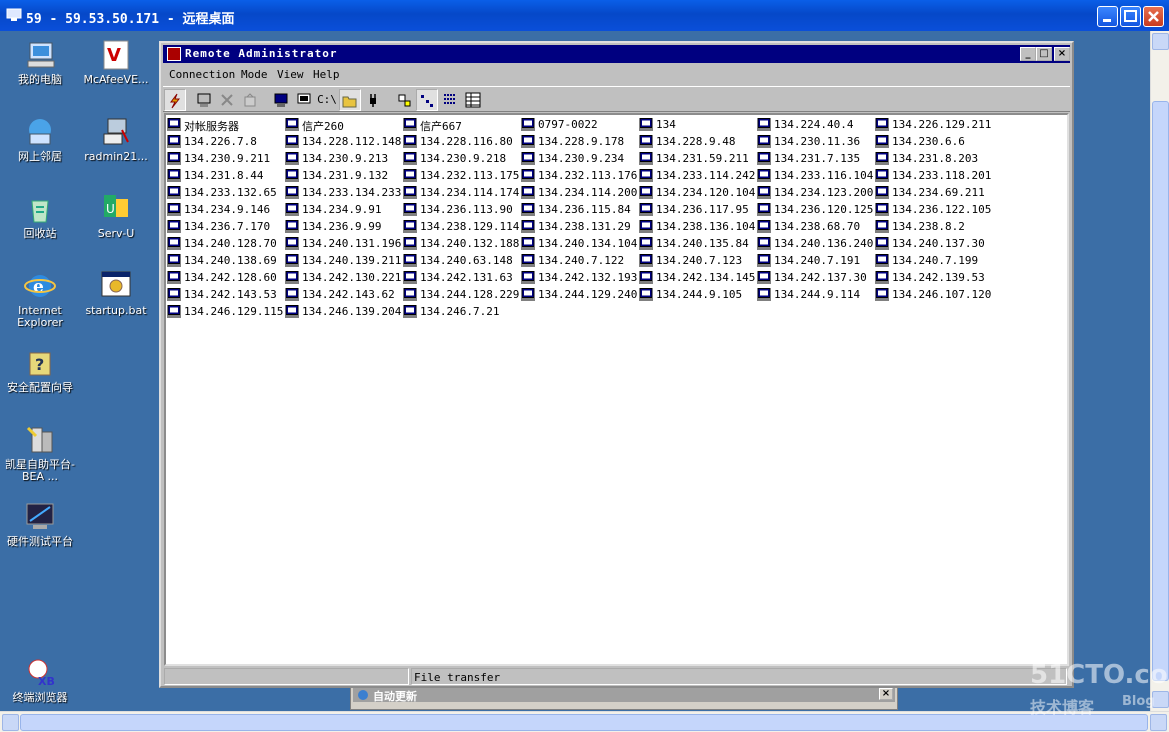 The image size is (1169, 732). What do you see at coordinates (363, 695) in the screenshot?
I see `update-globe-icon` at bounding box center [363, 695].